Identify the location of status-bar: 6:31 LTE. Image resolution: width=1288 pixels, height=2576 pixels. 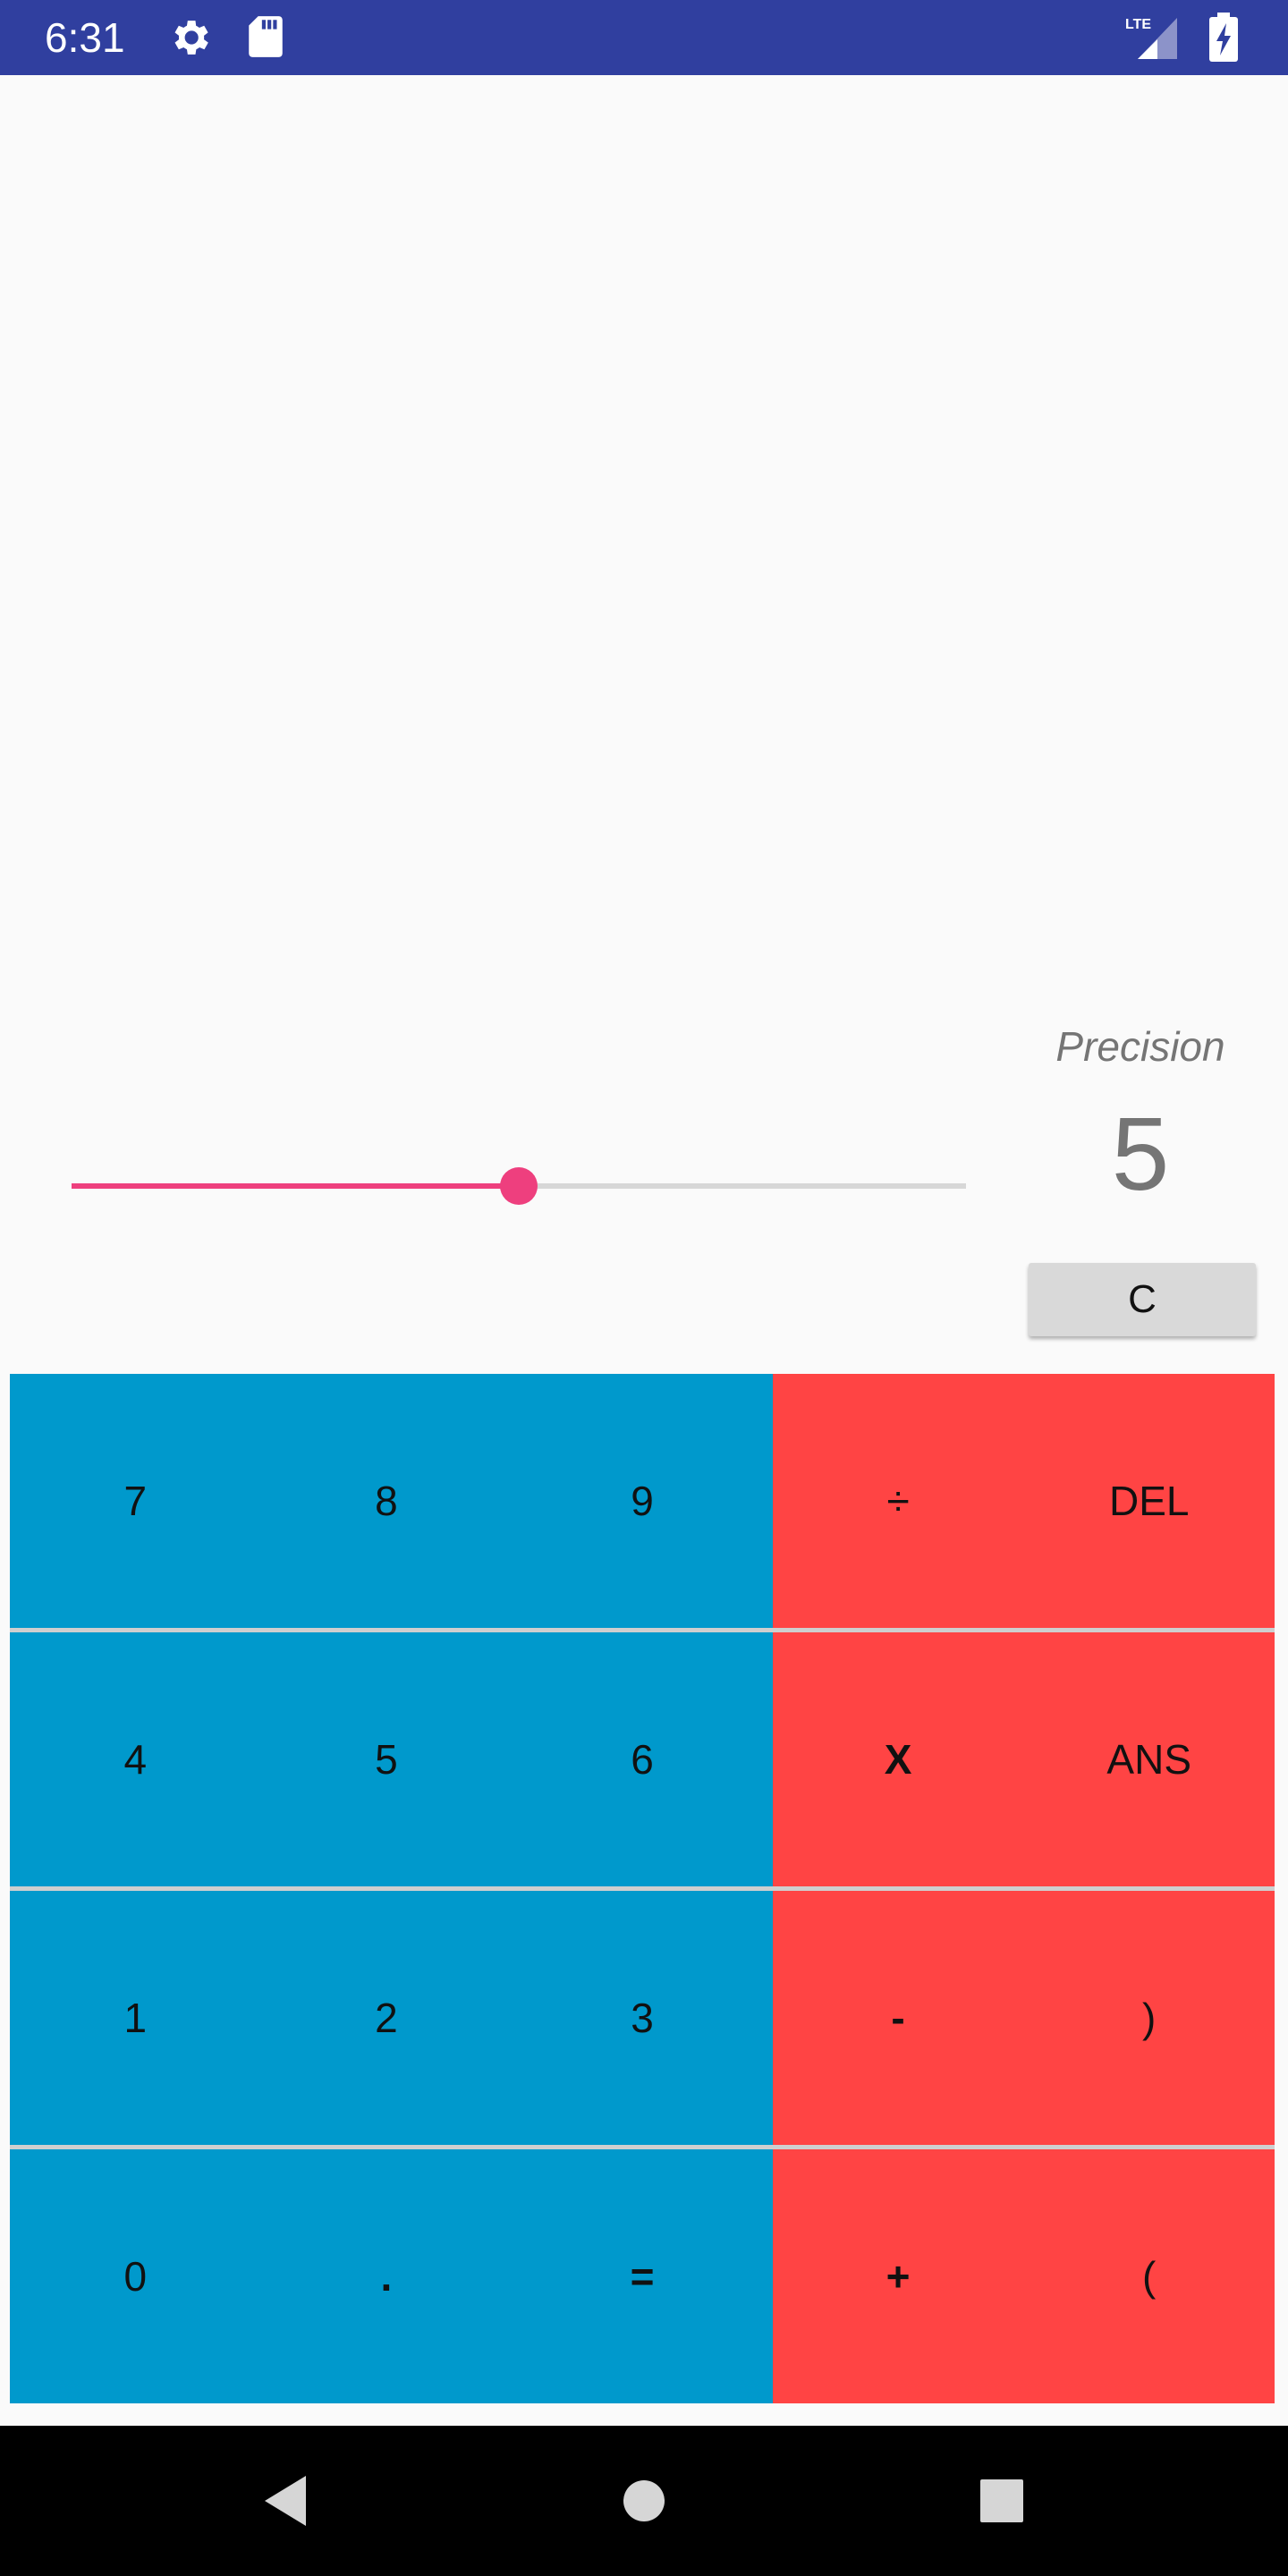
(644, 37).